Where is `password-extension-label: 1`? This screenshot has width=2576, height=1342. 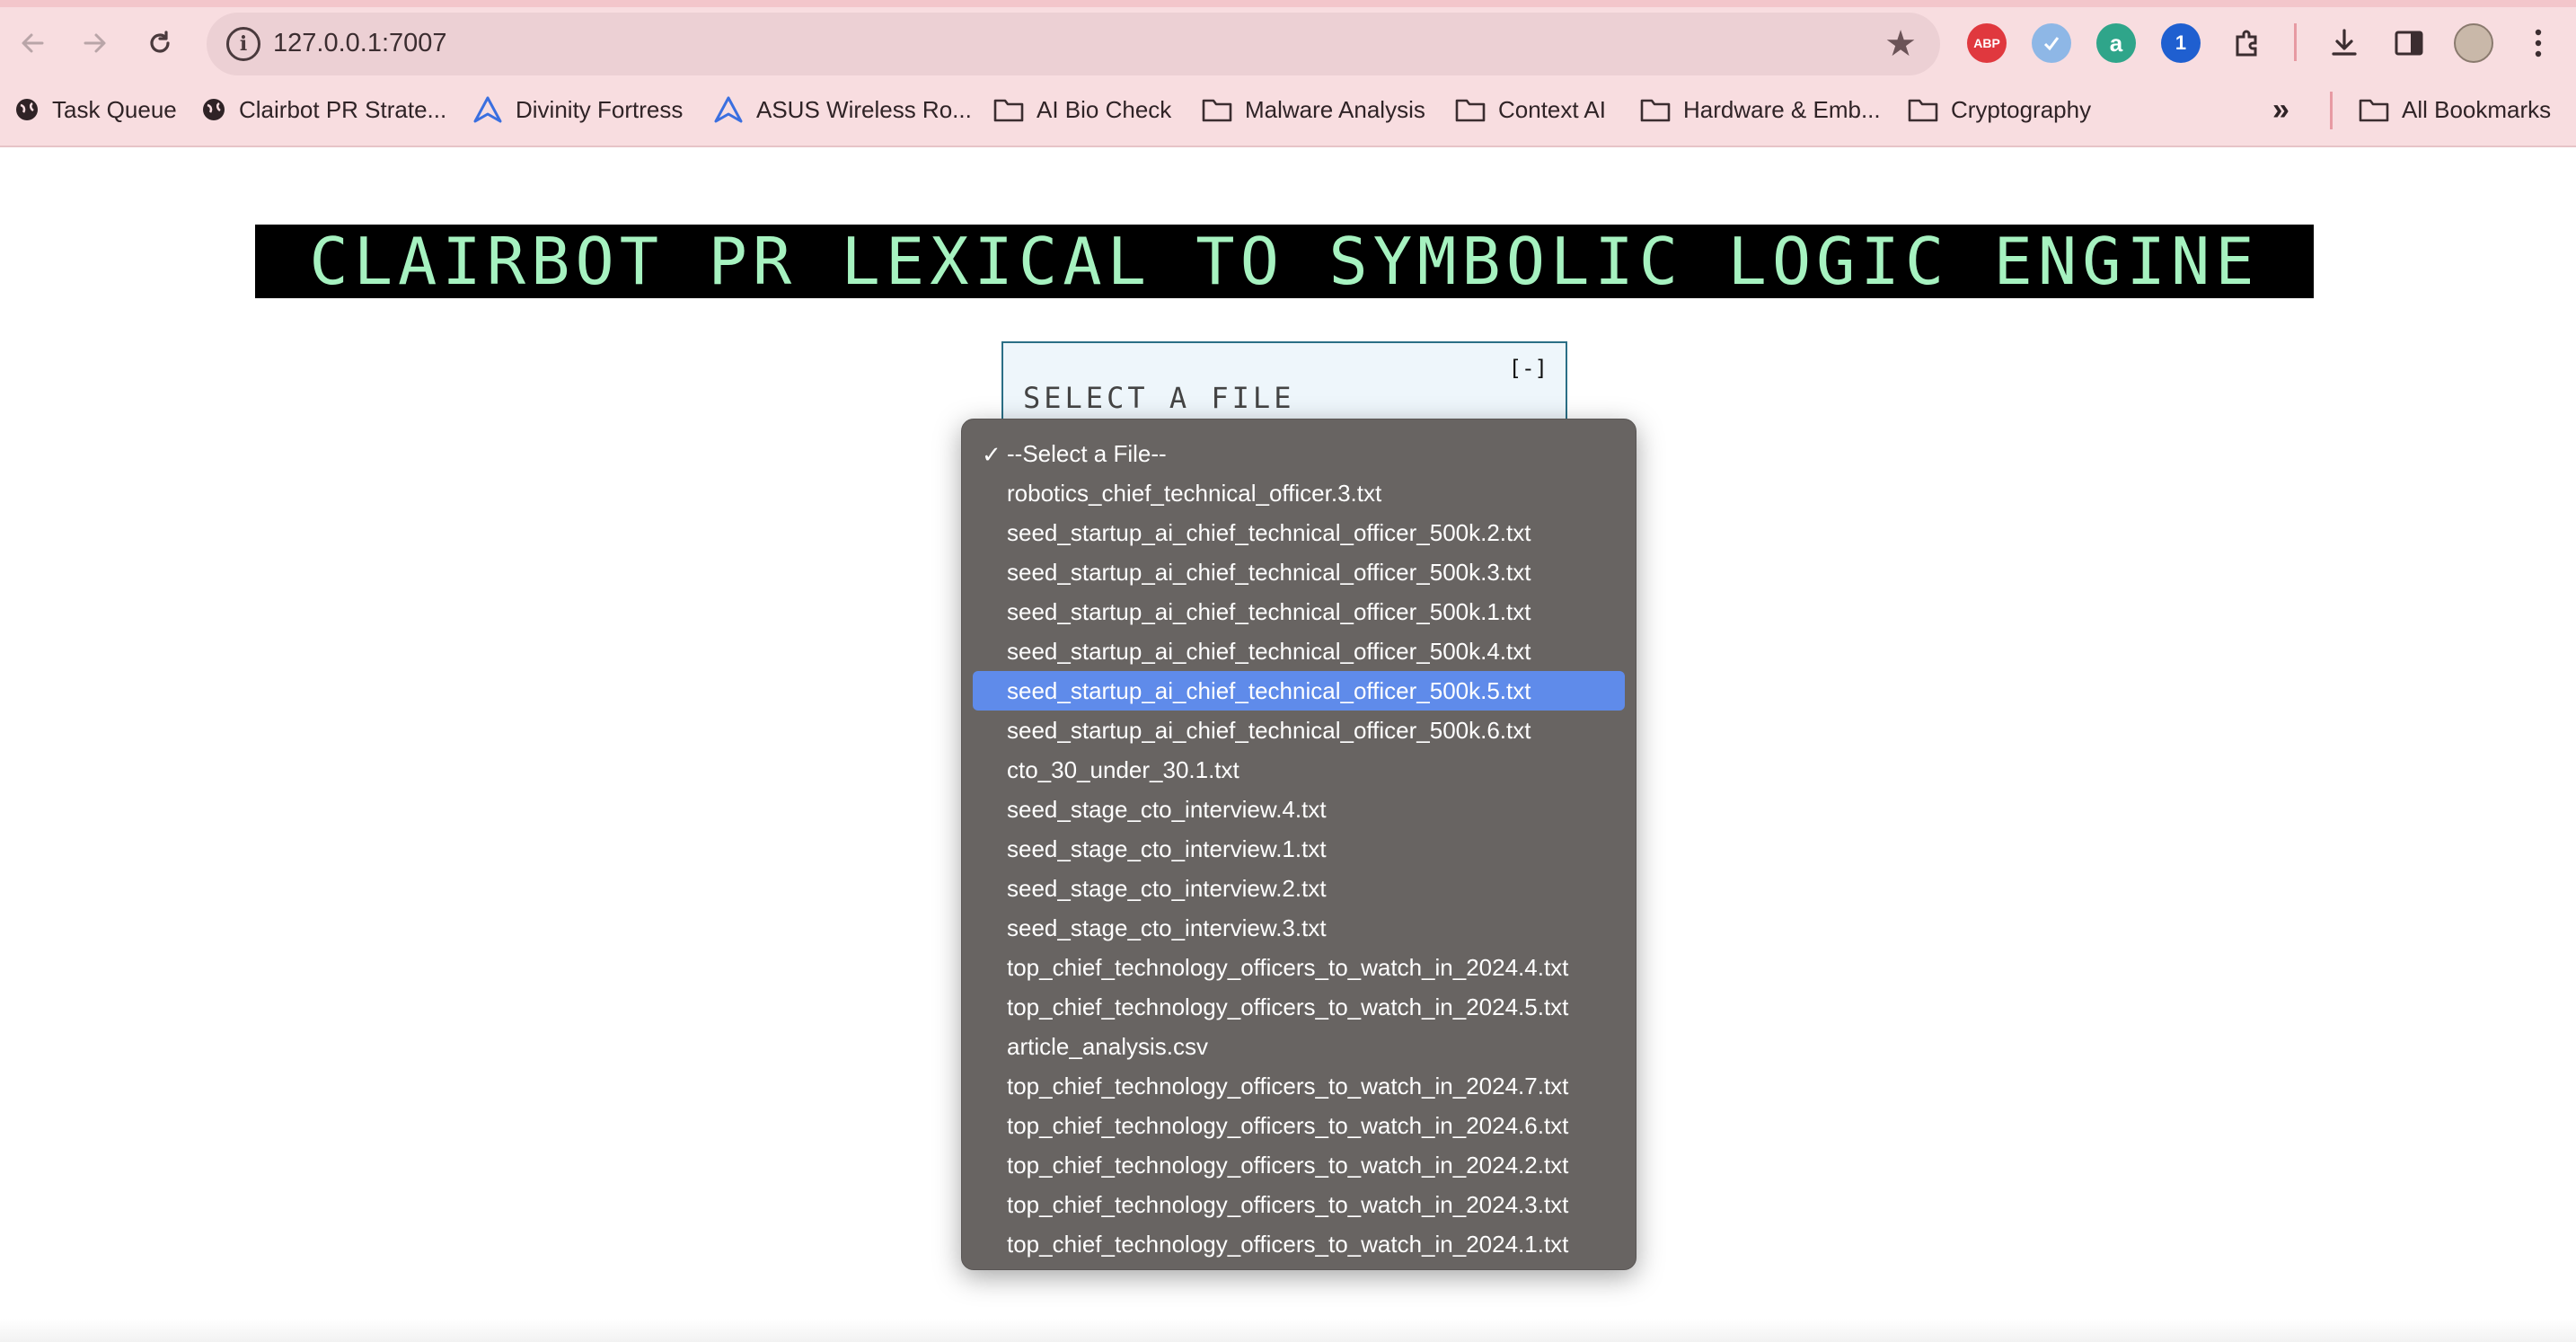 password-extension-label: 1 is located at coordinates (2181, 42).